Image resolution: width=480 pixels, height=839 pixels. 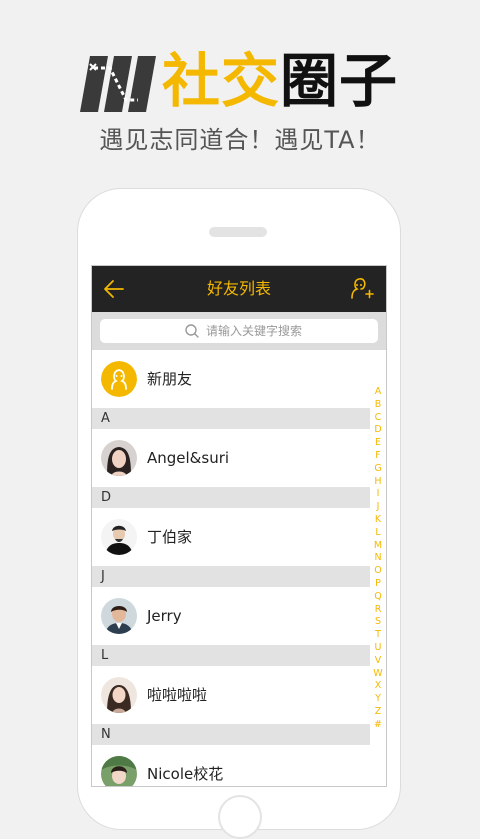 What do you see at coordinates (185, 774) in the screenshot?
I see `contact-name: Nicole校花` at bounding box center [185, 774].